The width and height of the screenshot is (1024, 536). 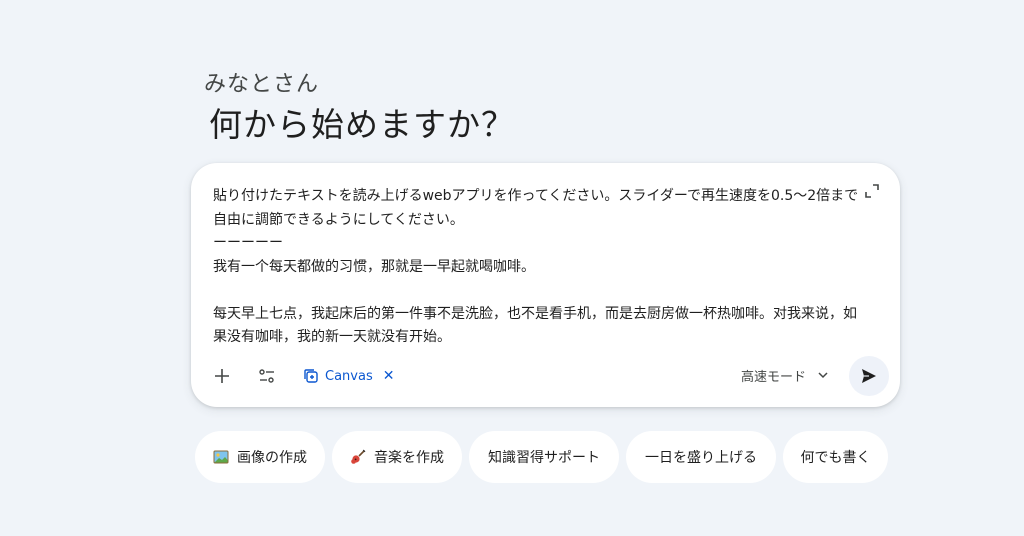 I want to click on suggestion-liven-up-day: 一日を盛り上げる, so click(x=701, y=457).